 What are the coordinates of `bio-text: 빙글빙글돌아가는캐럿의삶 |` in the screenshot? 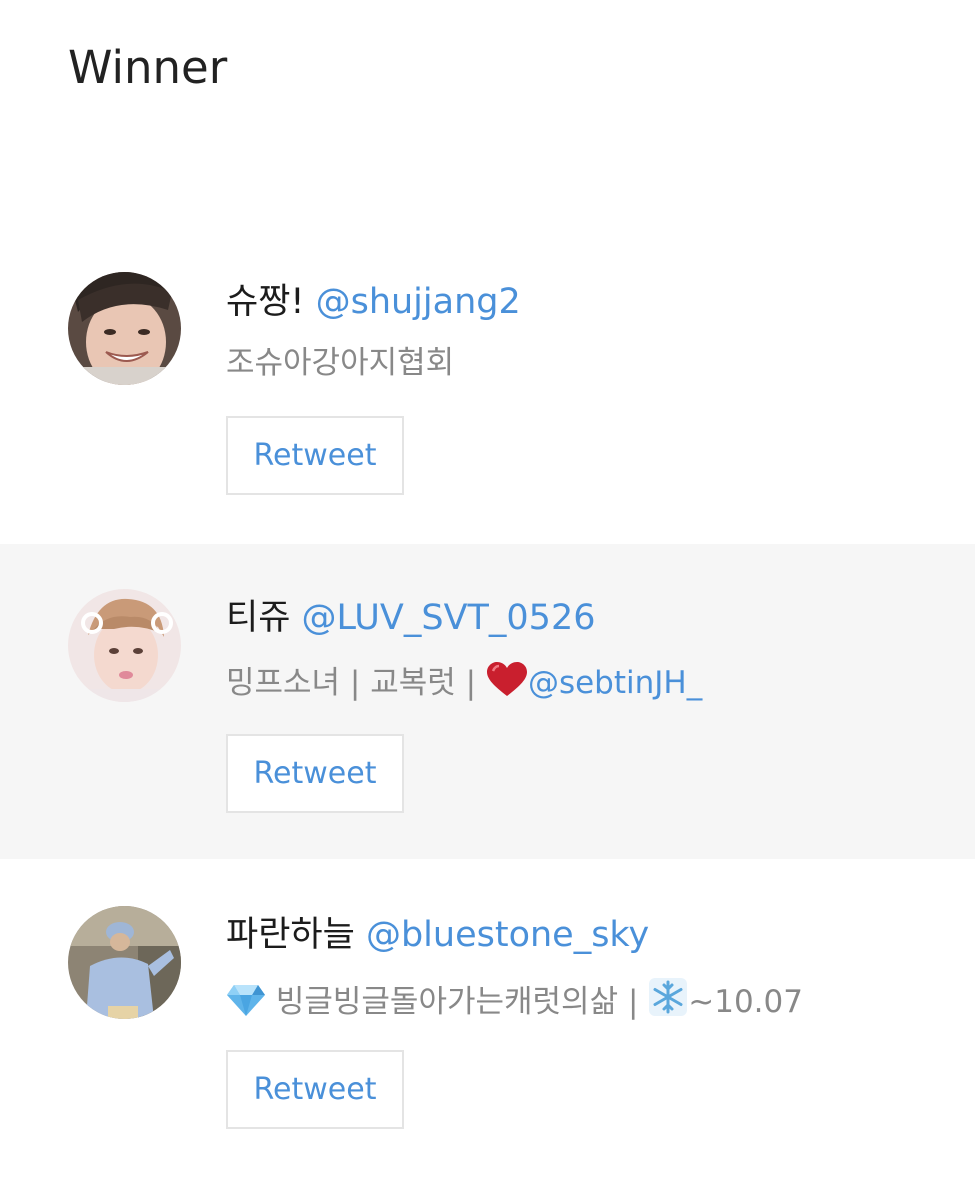 It's located at (457, 1002).